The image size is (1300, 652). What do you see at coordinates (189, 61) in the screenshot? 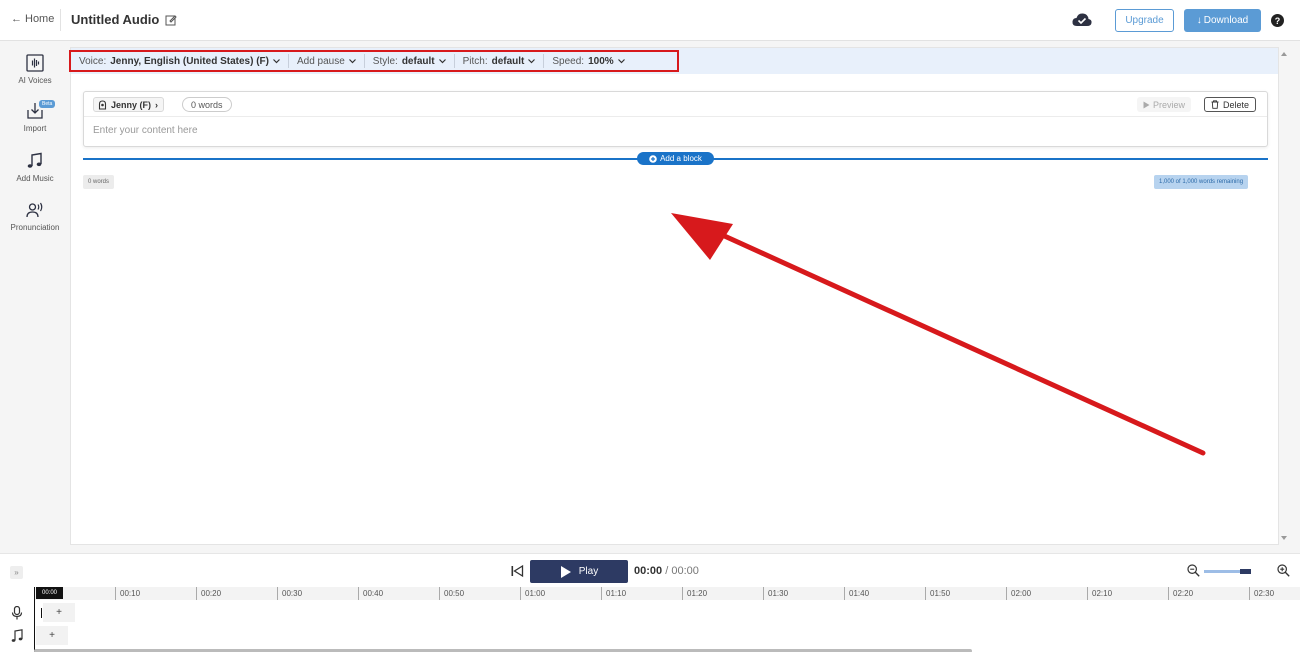
I see `voice-value: Jenny, English (United States) (F)` at bounding box center [189, 61].